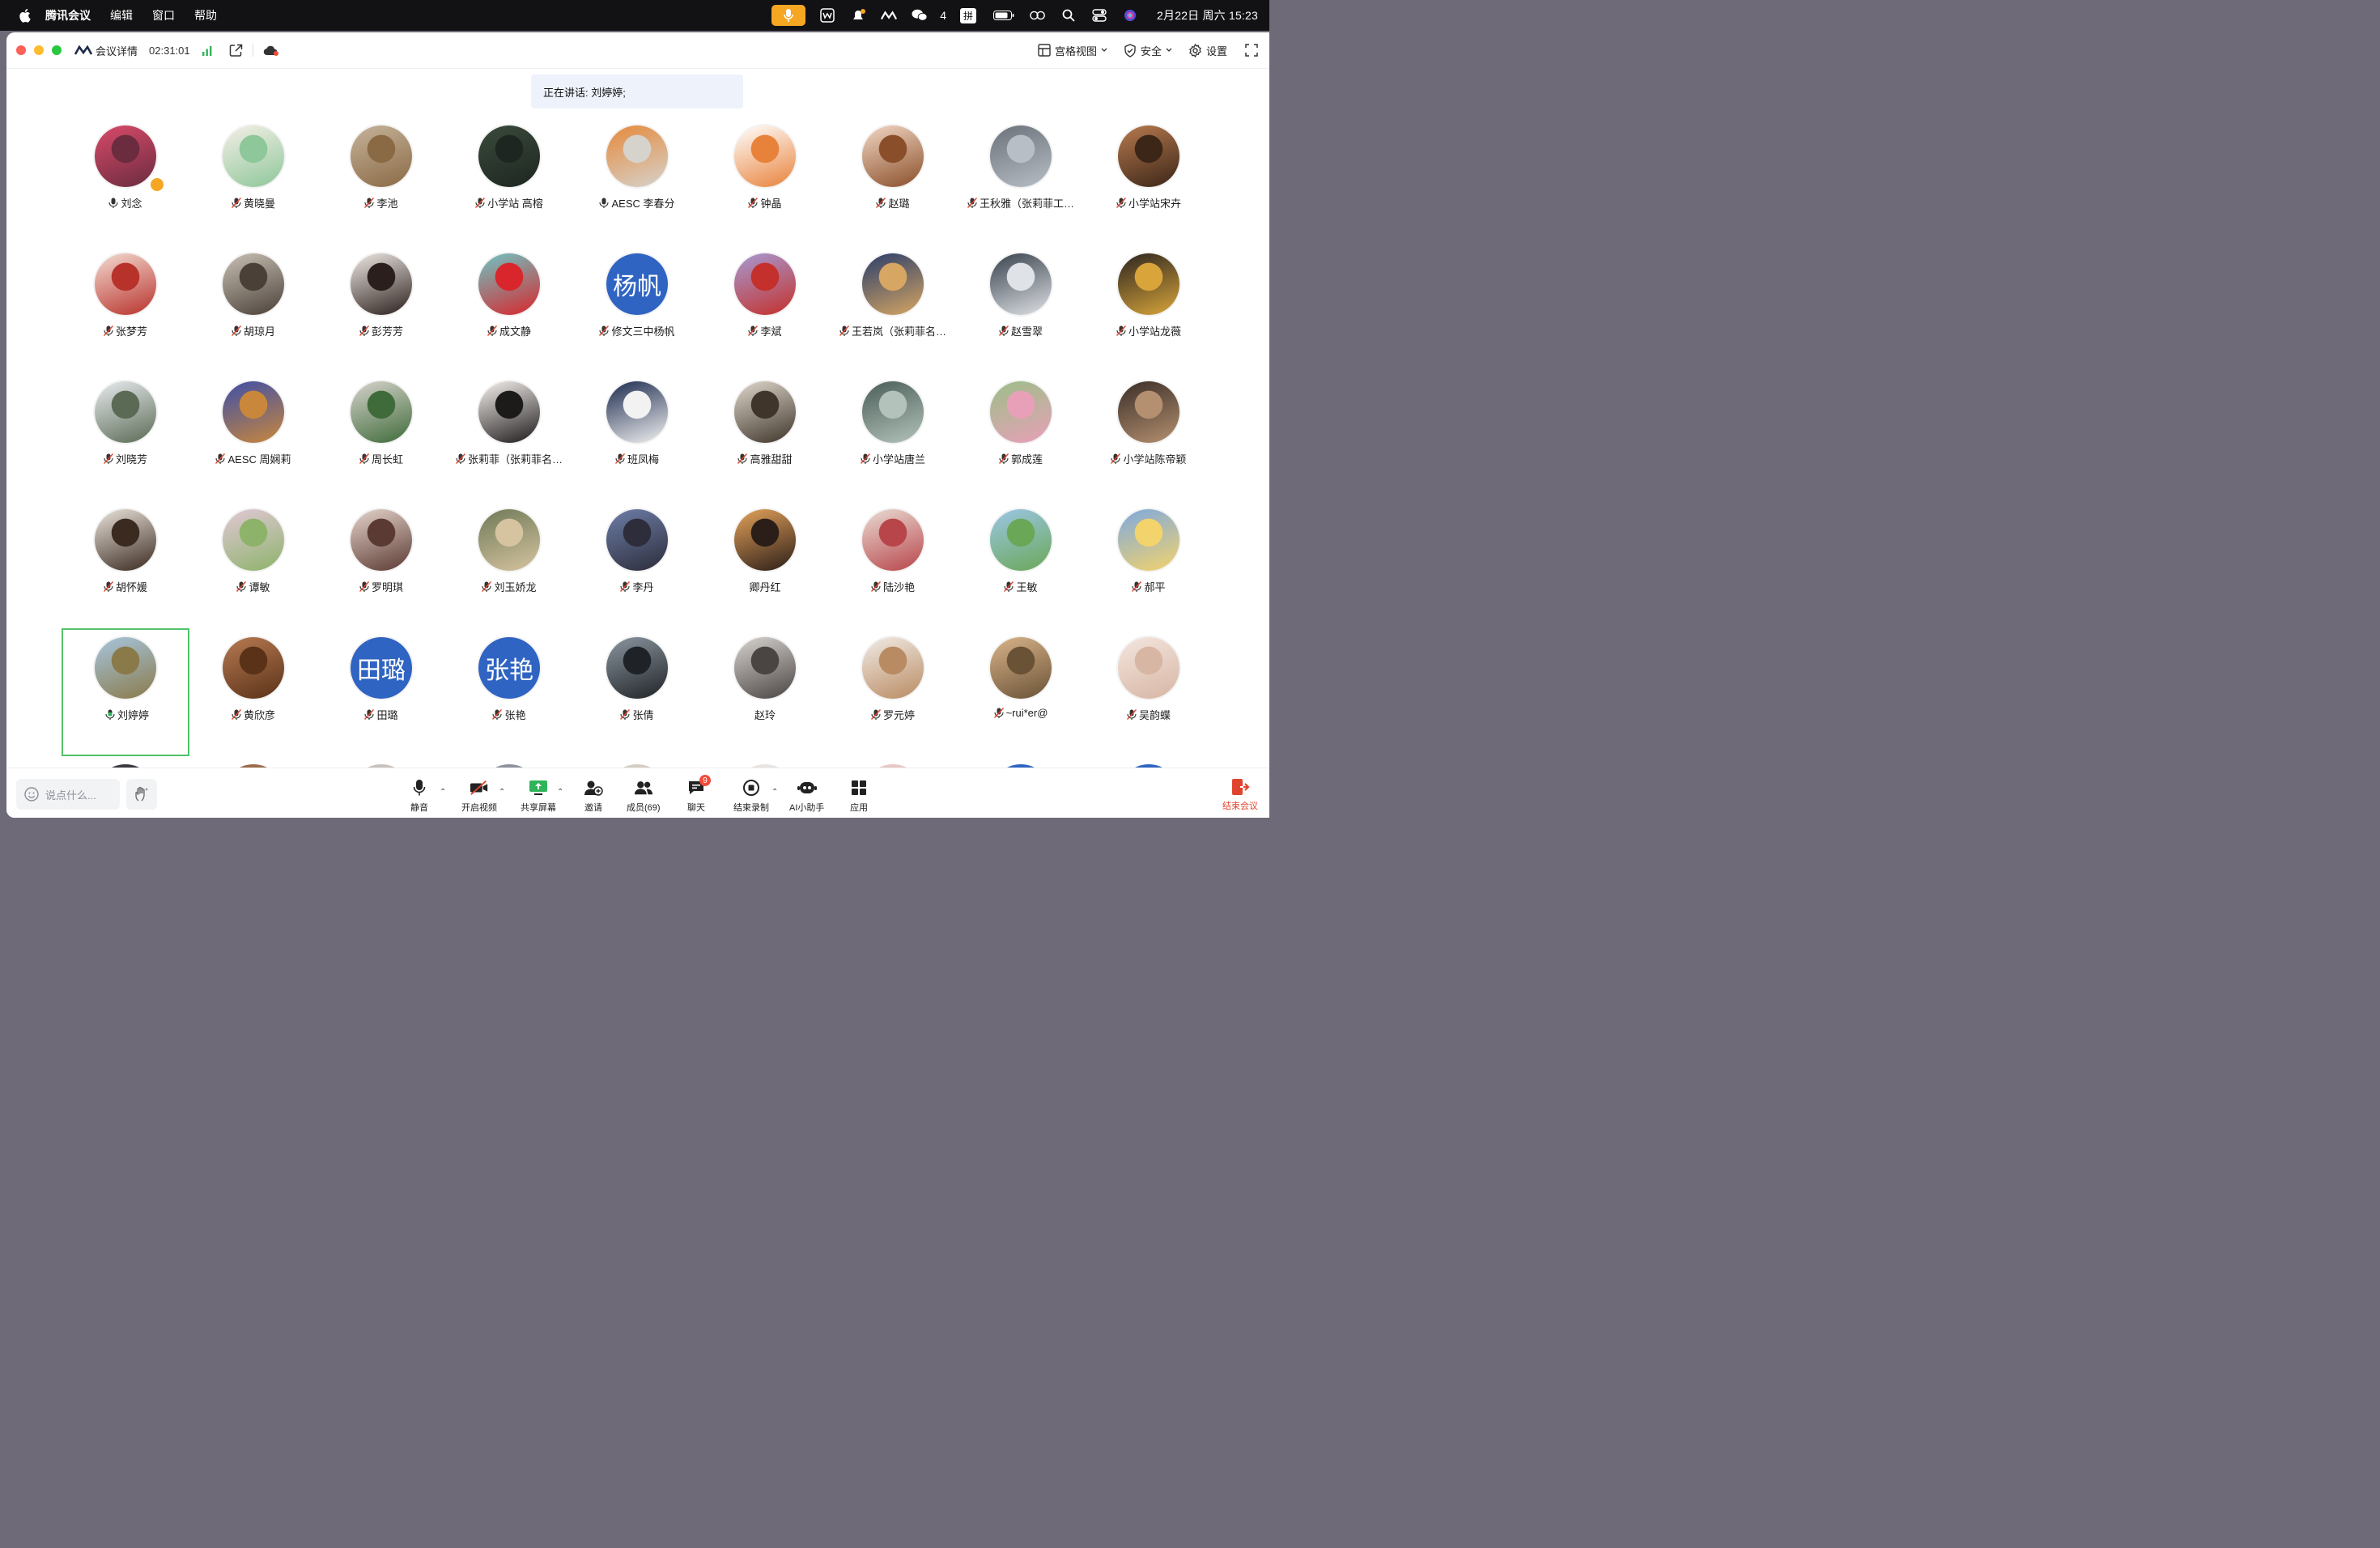  What do you see at coordinates (1099, 15) in the screenshot?
I see `control-center-icon` at bounding box center [1099, 15].